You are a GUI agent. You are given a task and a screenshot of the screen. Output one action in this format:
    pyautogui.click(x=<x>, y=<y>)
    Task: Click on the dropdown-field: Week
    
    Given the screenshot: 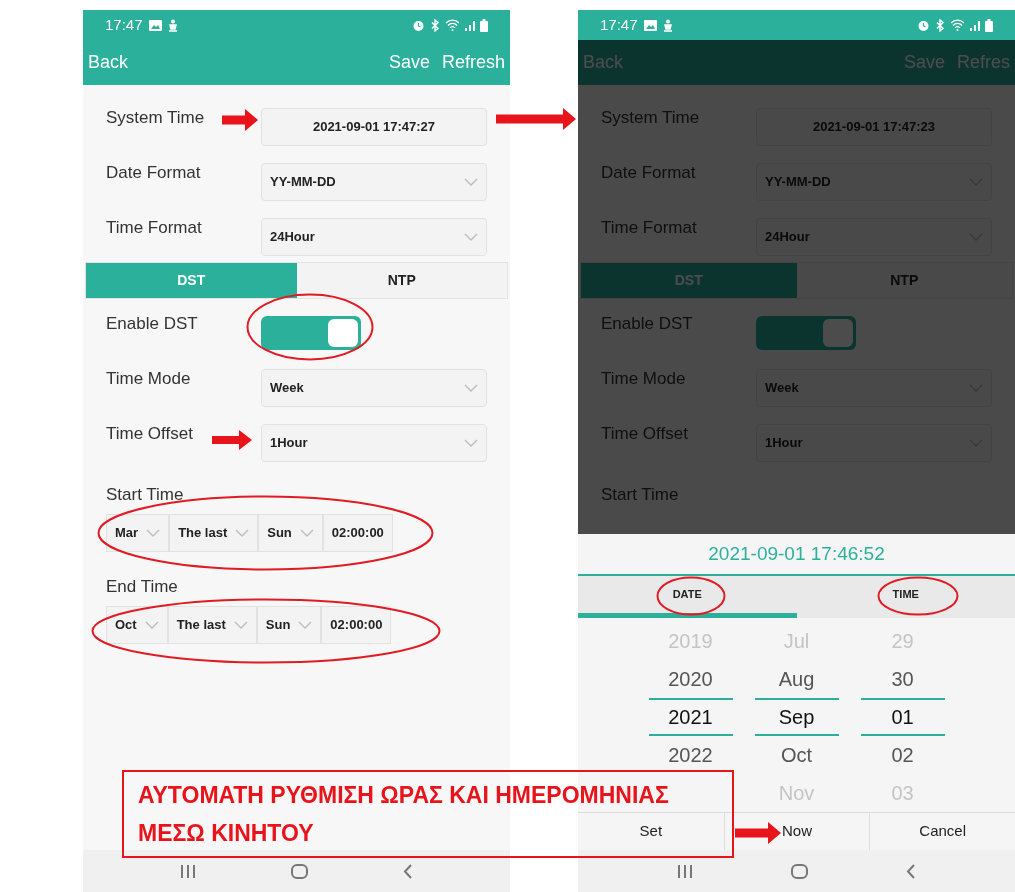 What is the action you would take?
    pyautogui.click(x=374, y=387)
    